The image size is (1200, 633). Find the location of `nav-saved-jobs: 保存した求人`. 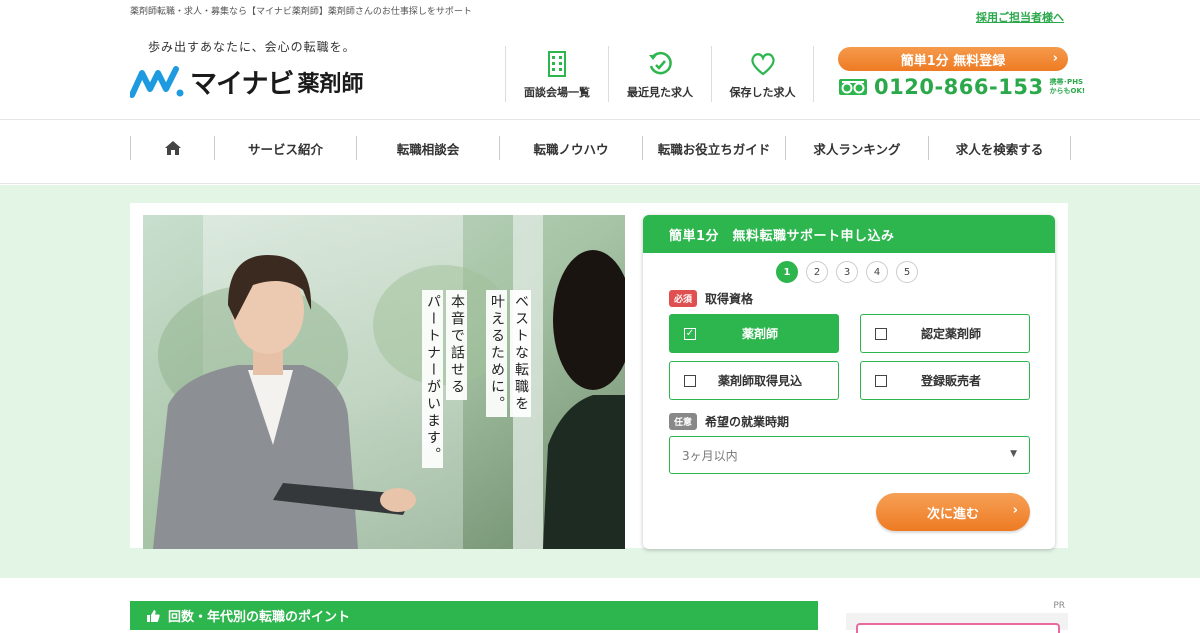

nav-saved-jobs: 保存した求人 is located at coordinates (762, 74).